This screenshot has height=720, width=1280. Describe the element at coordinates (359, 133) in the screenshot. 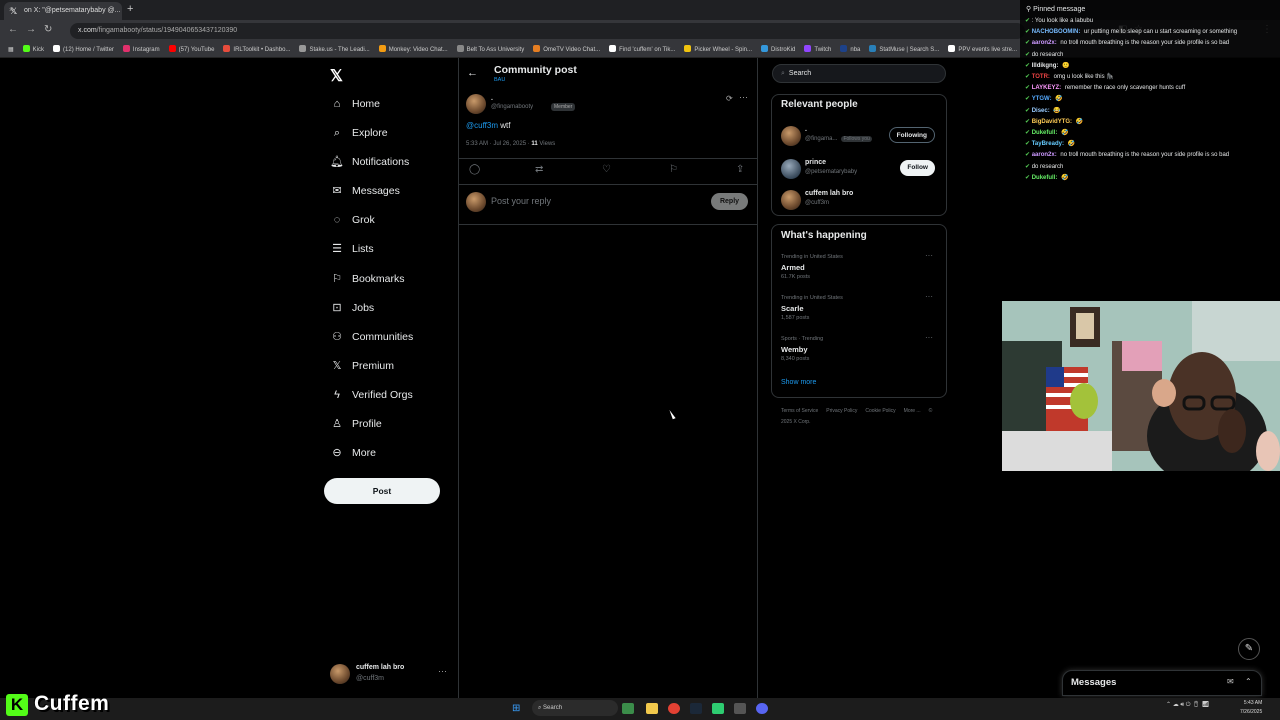

I see `sidebar-item-explore: ⌕ Explore` at that location.